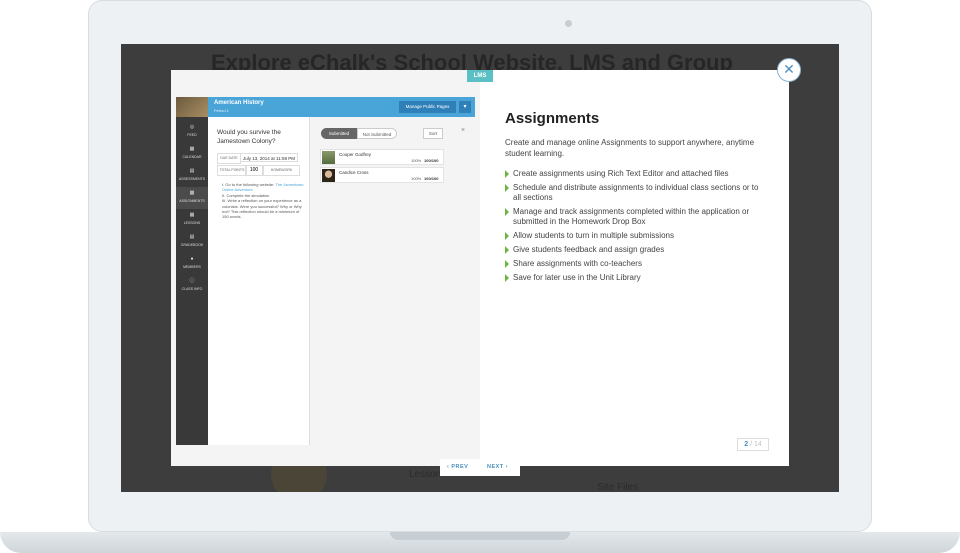 The image size is (960, 553). Describe the element at coordinates (192, 179) in the screenshot. I see `sidebar-item-label: ASSESSMENTS` at that location.